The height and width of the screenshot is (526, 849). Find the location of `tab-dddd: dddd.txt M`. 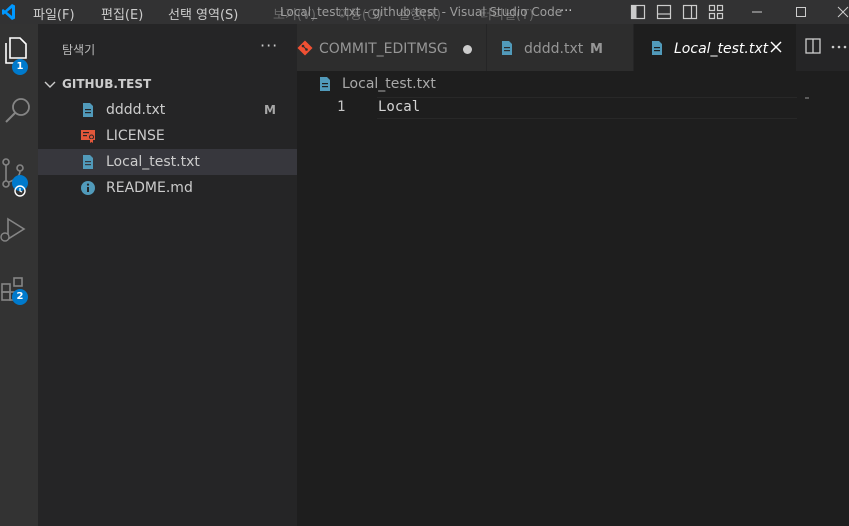

tab-dddd: dddd.txt M is located at coordinates (560, 47).